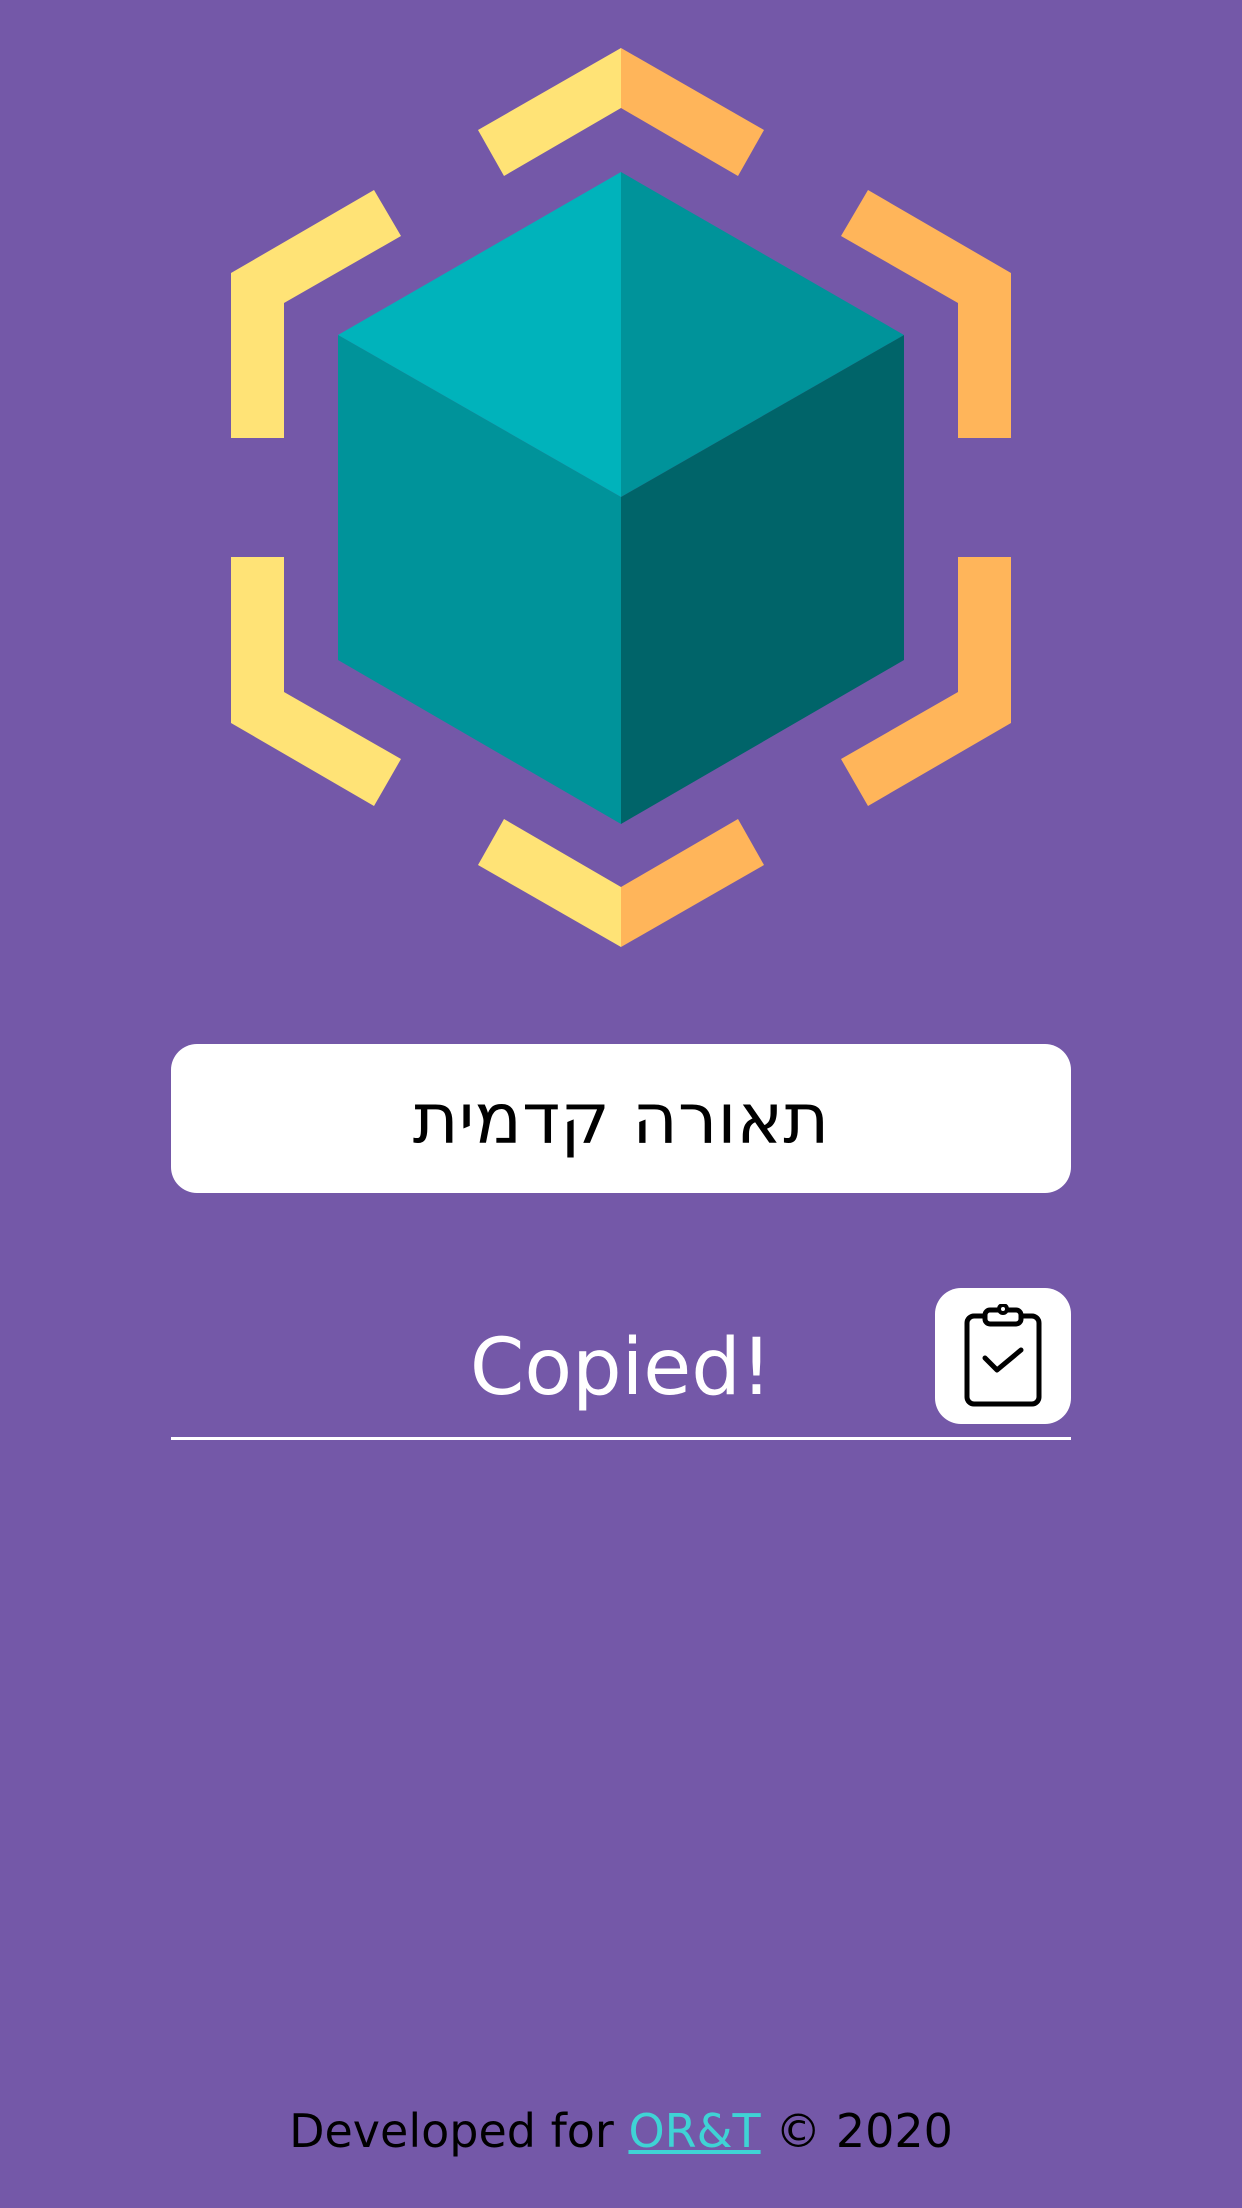  I want to click on title-box: תאורה קדמית, so click(621, 1118).